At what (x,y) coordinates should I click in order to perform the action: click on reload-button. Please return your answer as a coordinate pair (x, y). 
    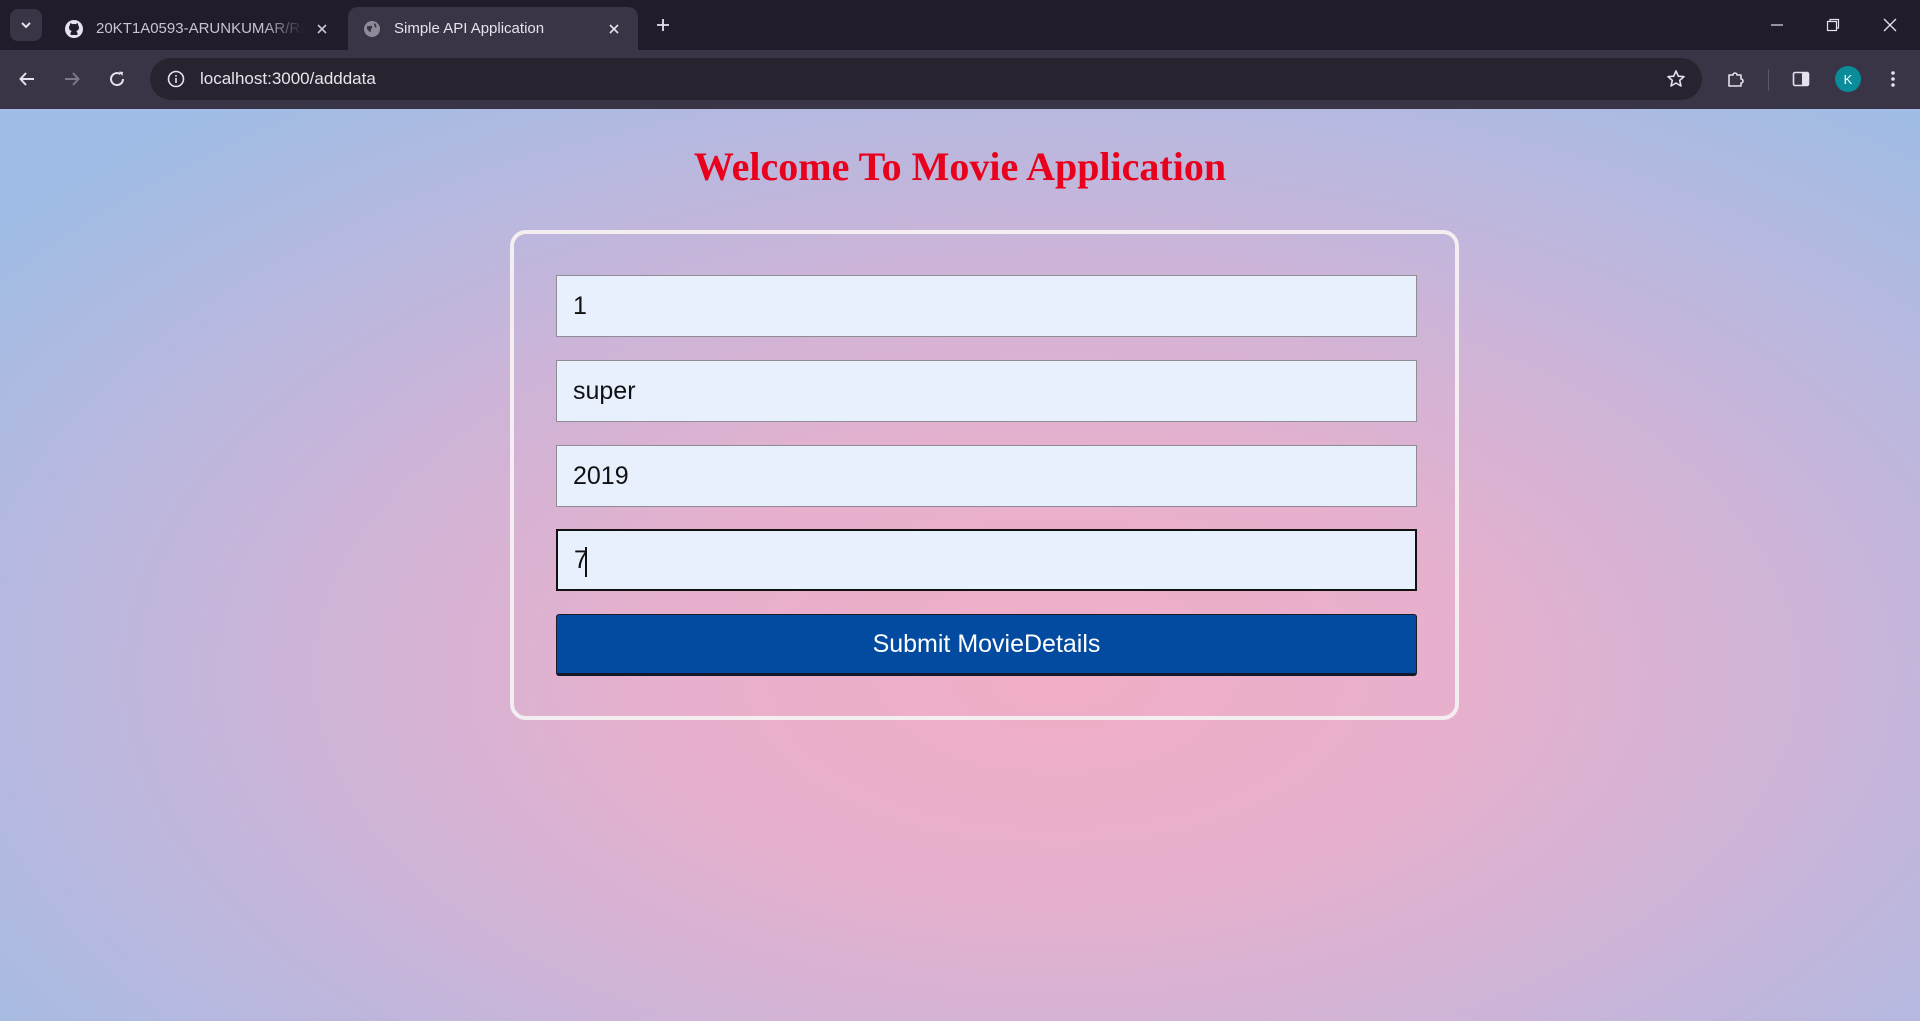
    Looking at the image, I should click on (117, 79).